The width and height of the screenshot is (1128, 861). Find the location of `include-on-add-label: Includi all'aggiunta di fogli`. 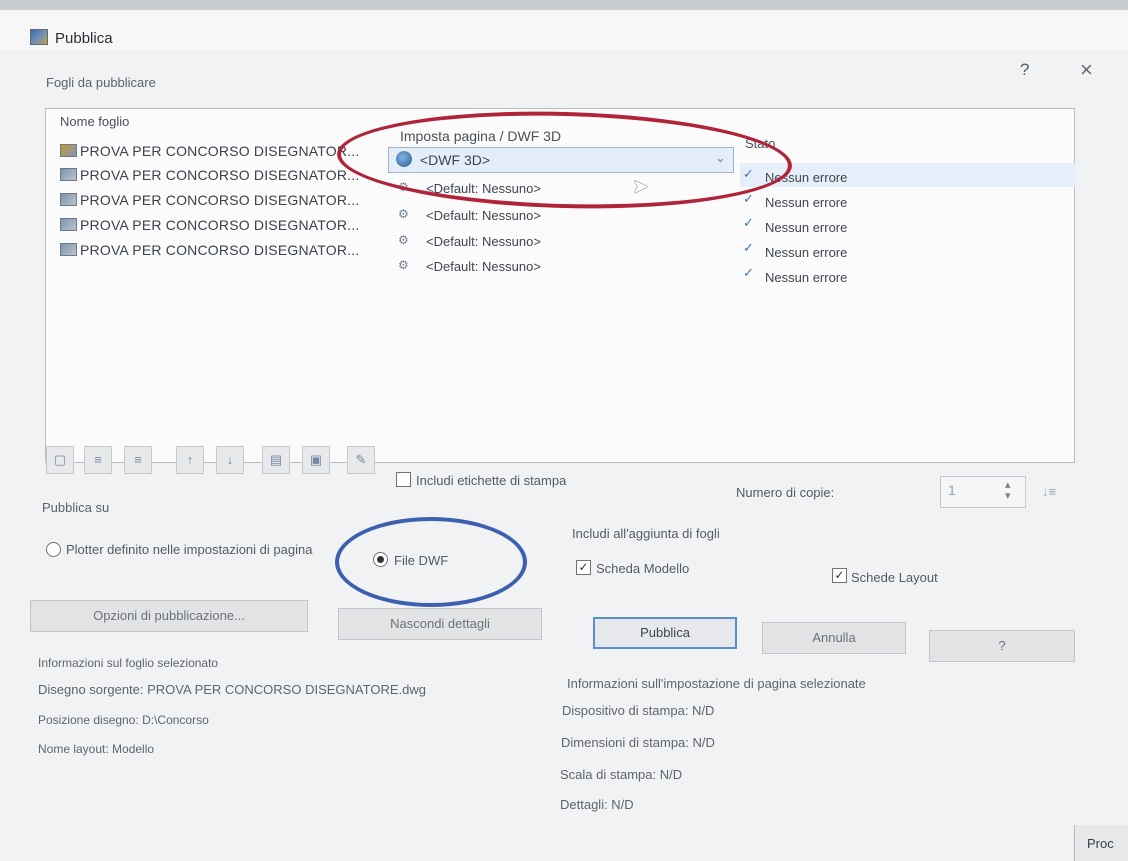

include-on-add-label: Includi all'aggiunta di fogli is located at coordinates (646, 533).